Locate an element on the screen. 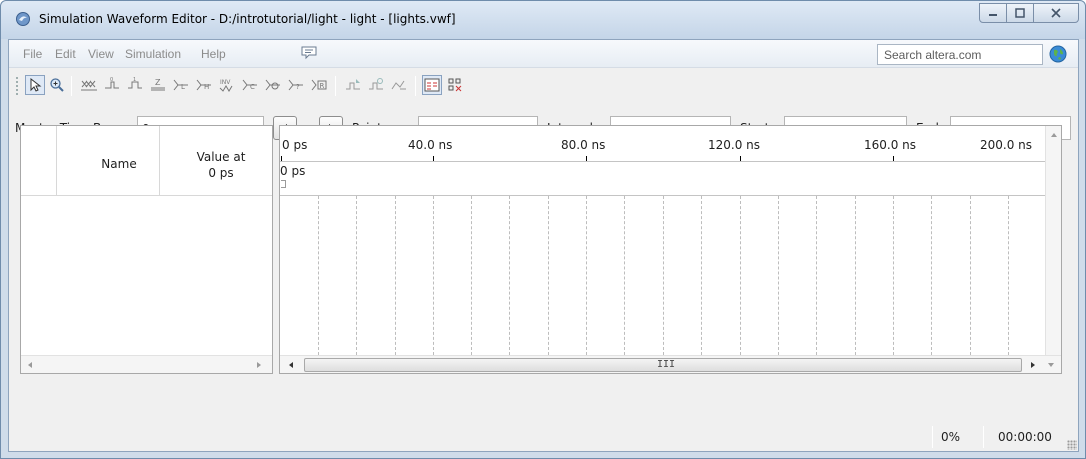 The image size is (1086, 459). menu-help: Help is located at coordinates (213, 54).